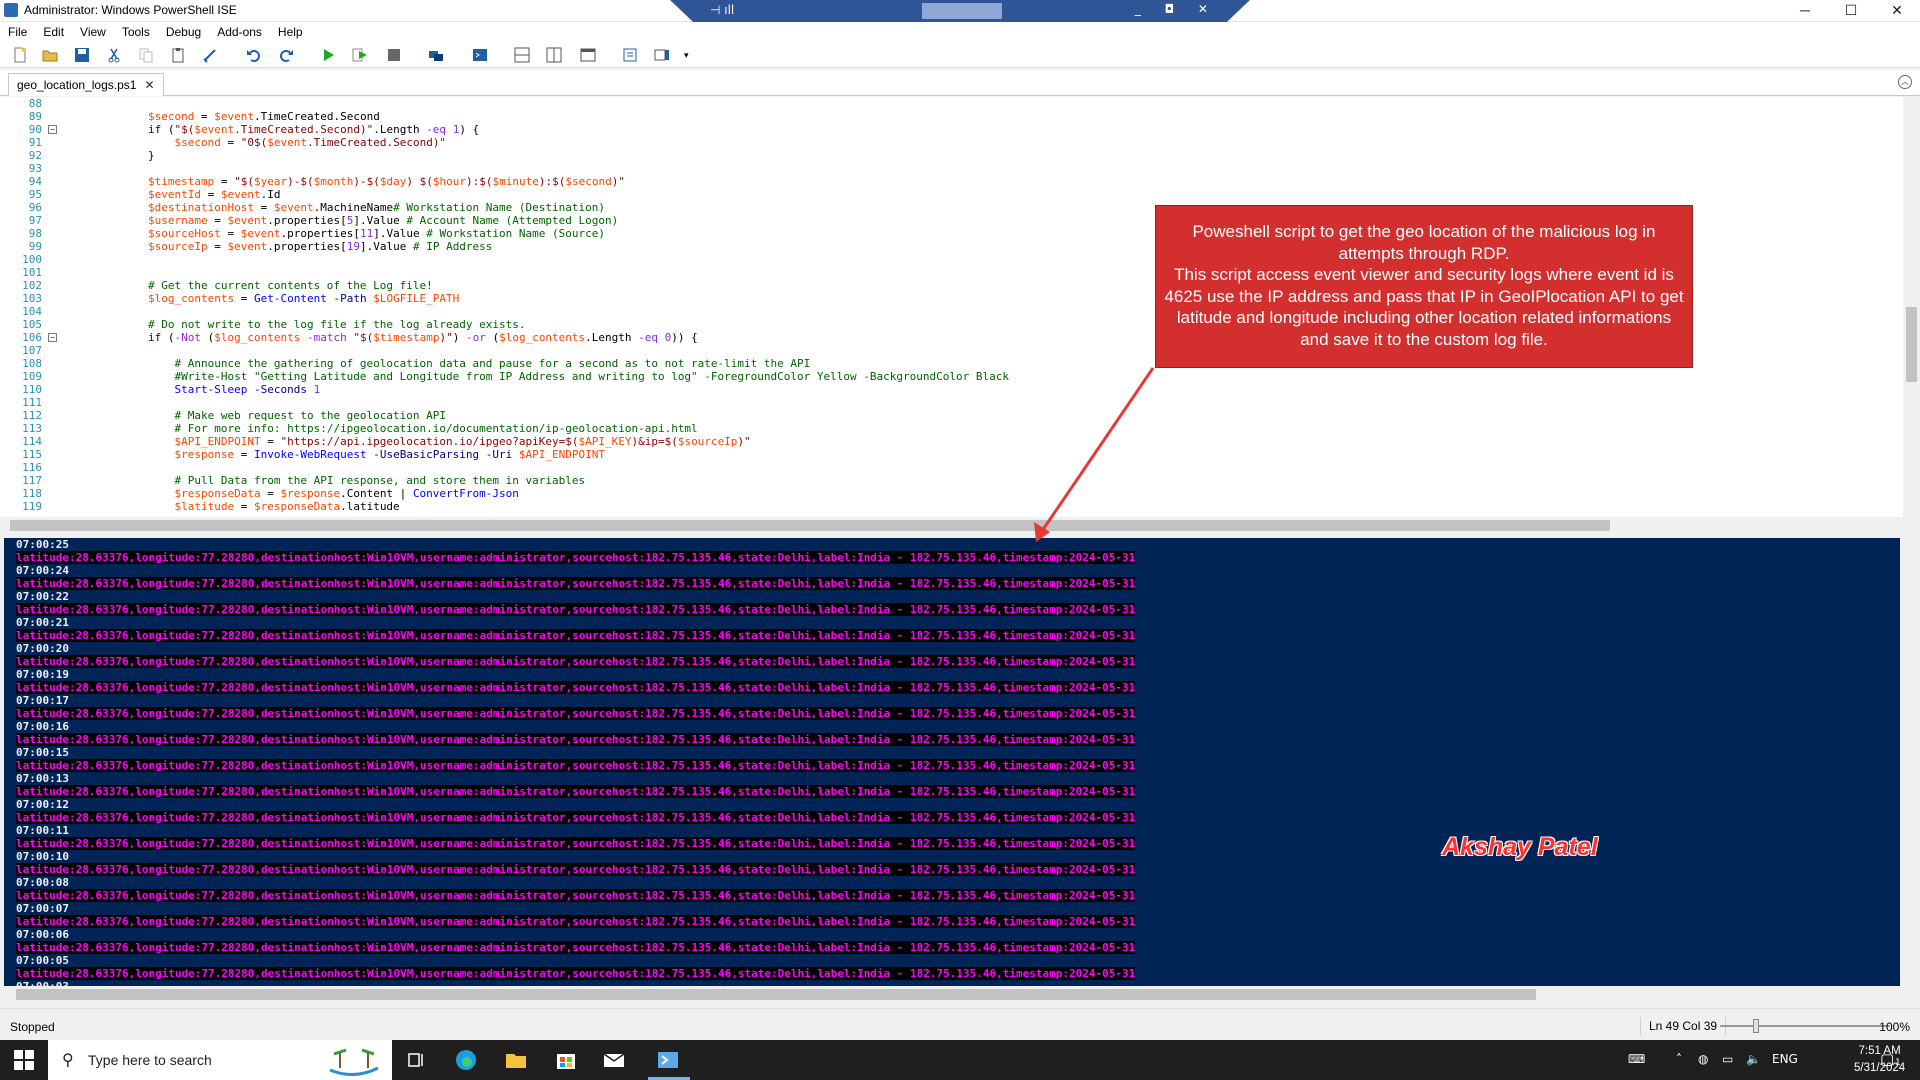 The height and width of the screenshot is (1080, 1920). Describe the element at coordinates (210, 55) in the screenshot. I see `clear-icon` at that location.